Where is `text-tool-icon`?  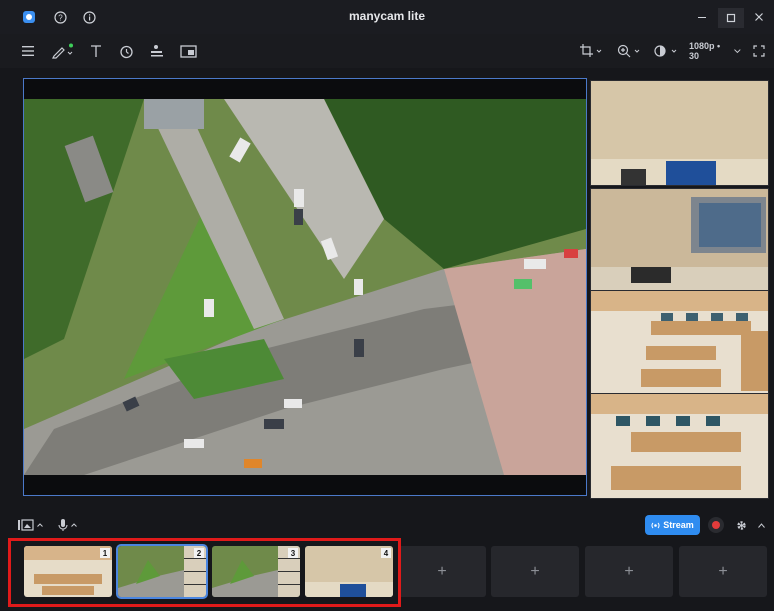
text-tool-icon is located at coordinates (96, 51).